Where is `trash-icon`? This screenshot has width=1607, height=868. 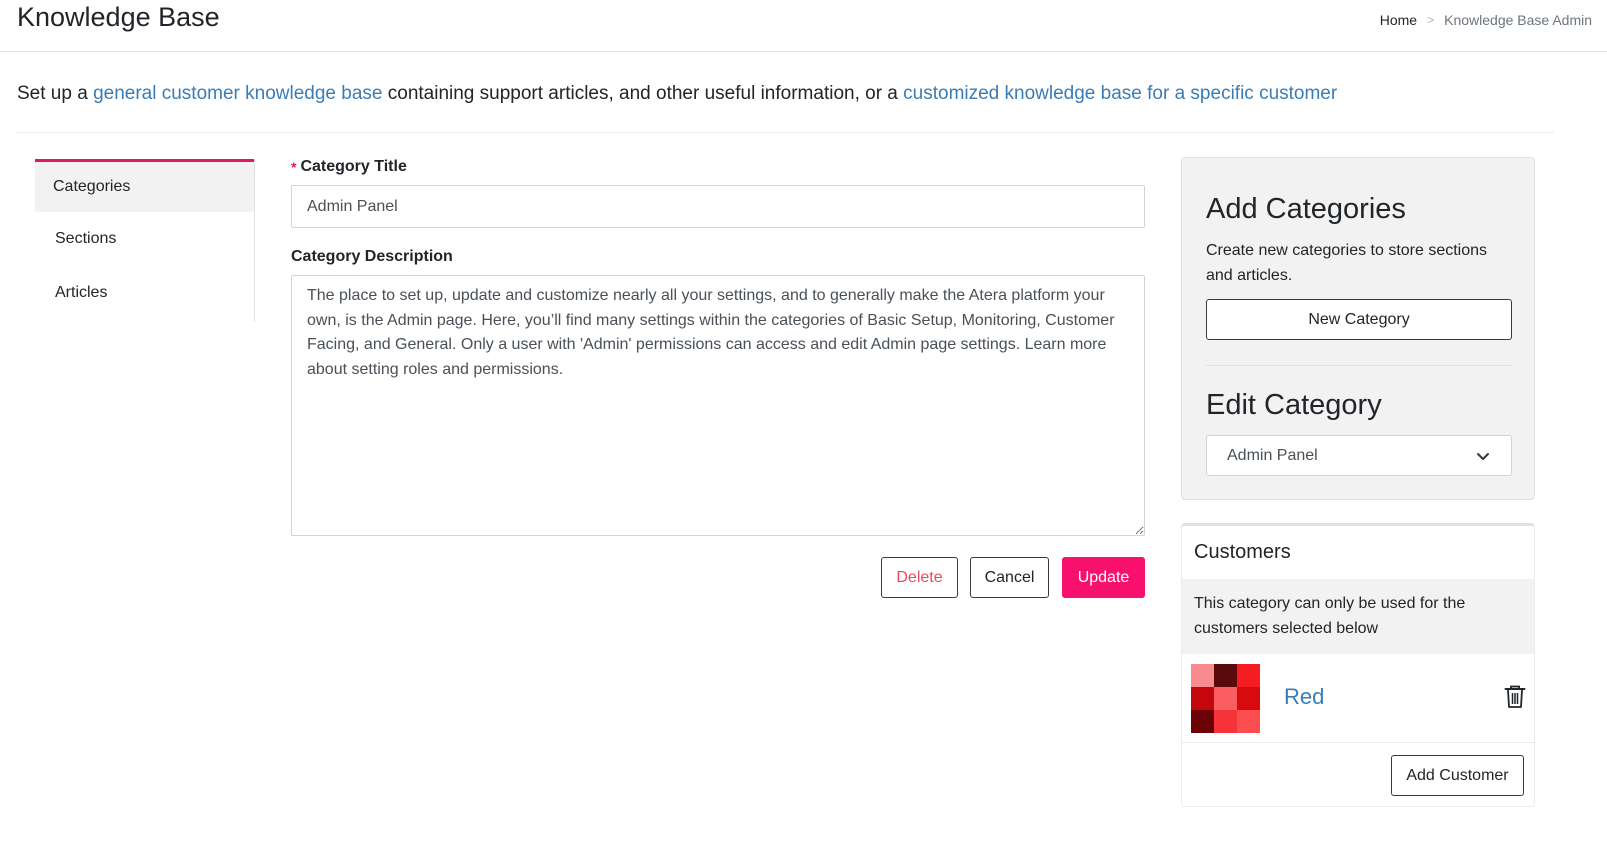 trash-icon is located at coordinates (1515, 697).